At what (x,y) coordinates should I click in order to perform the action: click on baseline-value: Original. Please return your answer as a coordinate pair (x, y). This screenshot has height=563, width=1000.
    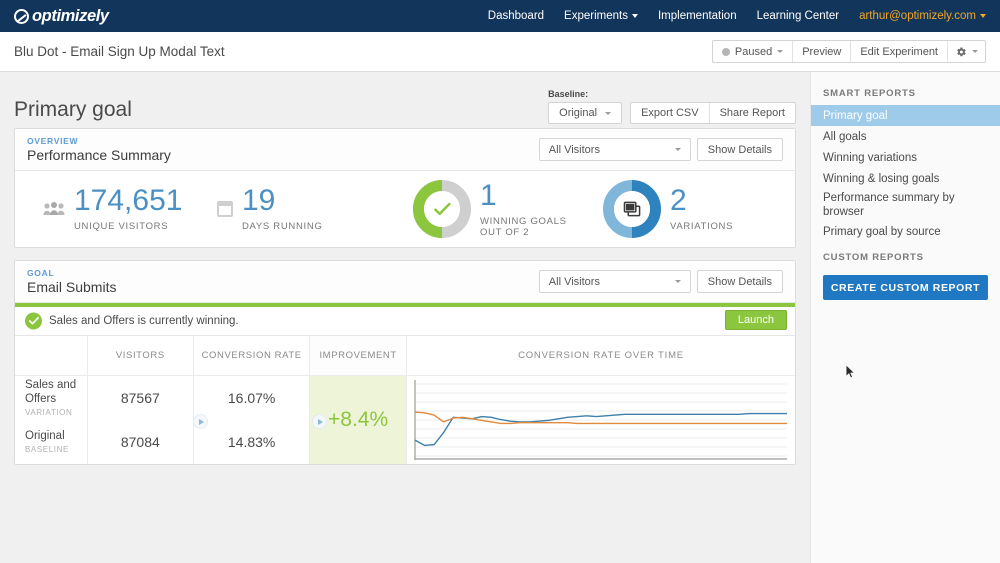
    Looking at the image, I should click on (578, 113).